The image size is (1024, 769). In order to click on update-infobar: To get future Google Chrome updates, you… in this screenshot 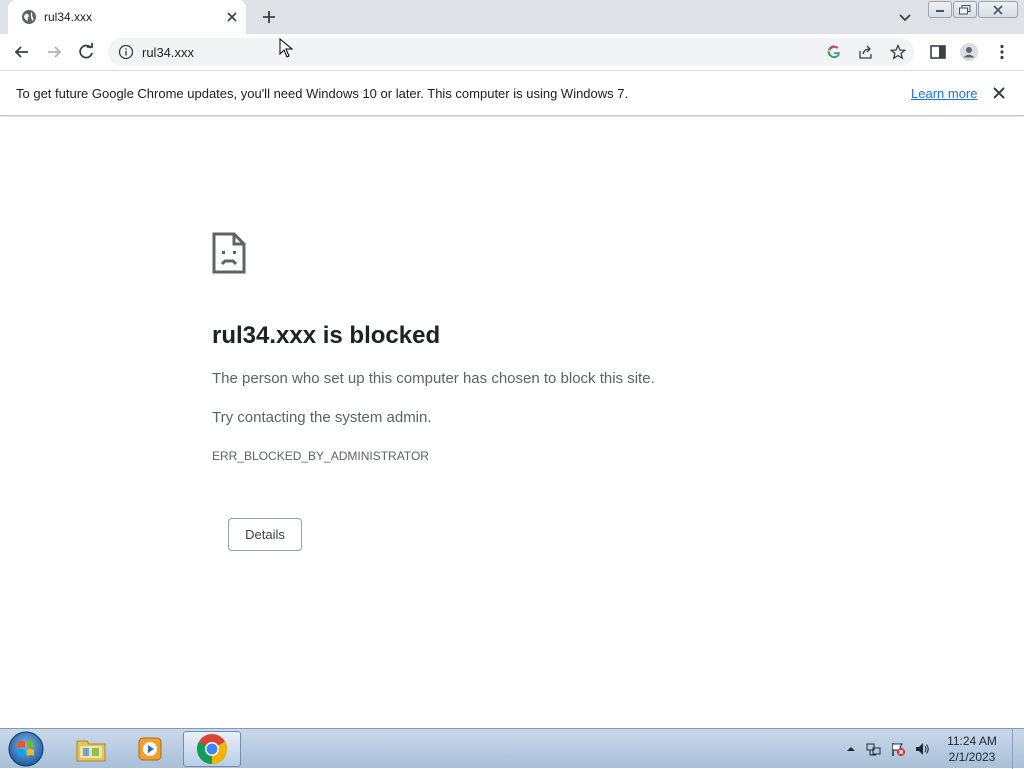, I will do `click(512, 93)`.